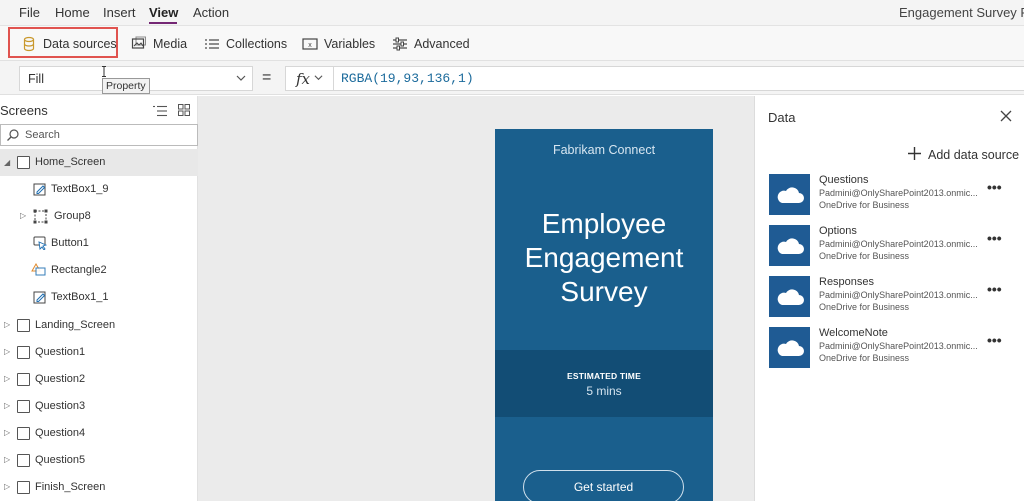 Image resolution: width=1024 pixels, height=501 pixels. Describe the element at coordinates (42, 135) in the screenshot. I see `search-placeholder: Search` at that location.